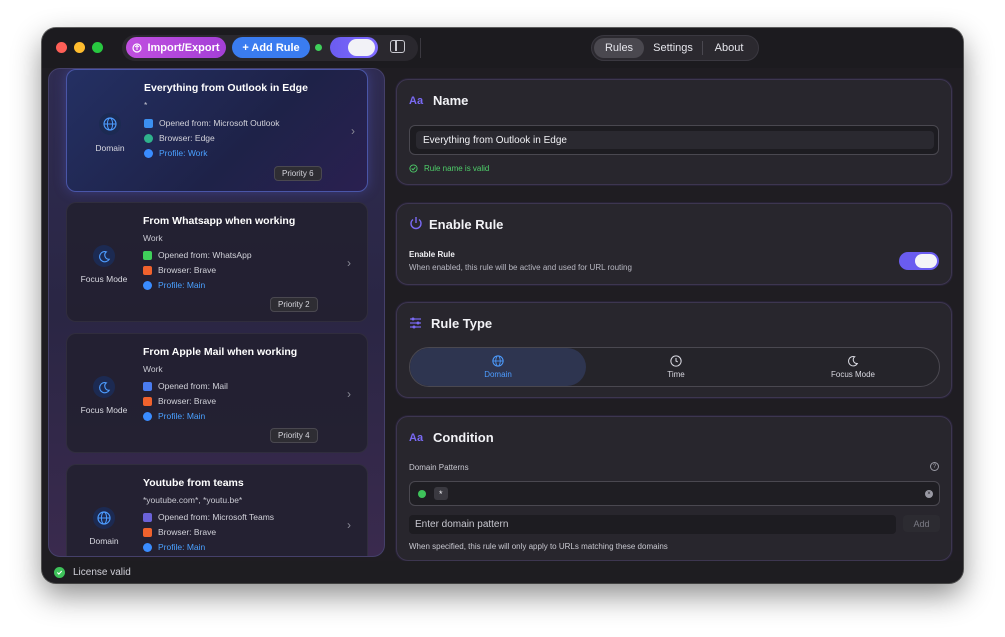 This screenshot has width=1005, height=637. I want to click on name-panel-title: Name, so click(451, 100).